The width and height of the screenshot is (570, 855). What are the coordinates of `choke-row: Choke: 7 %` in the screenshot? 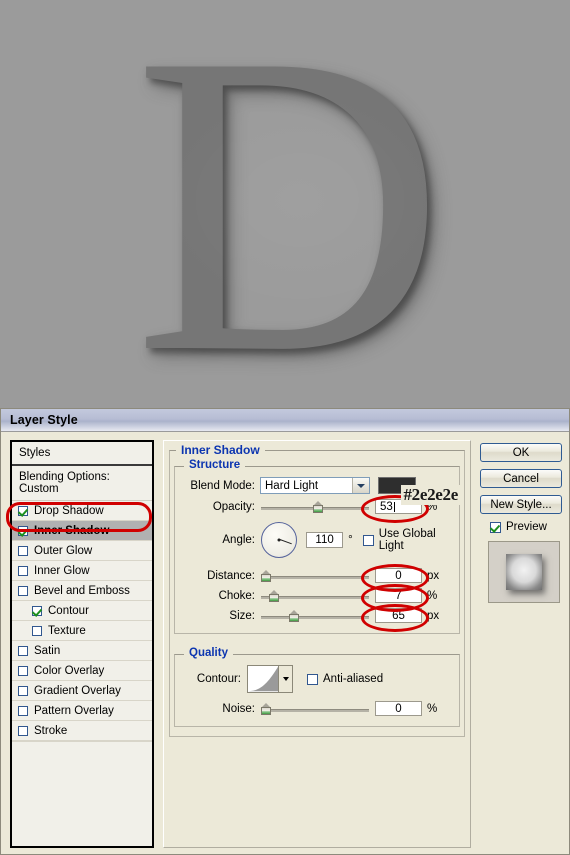 It's located at (317, 598).